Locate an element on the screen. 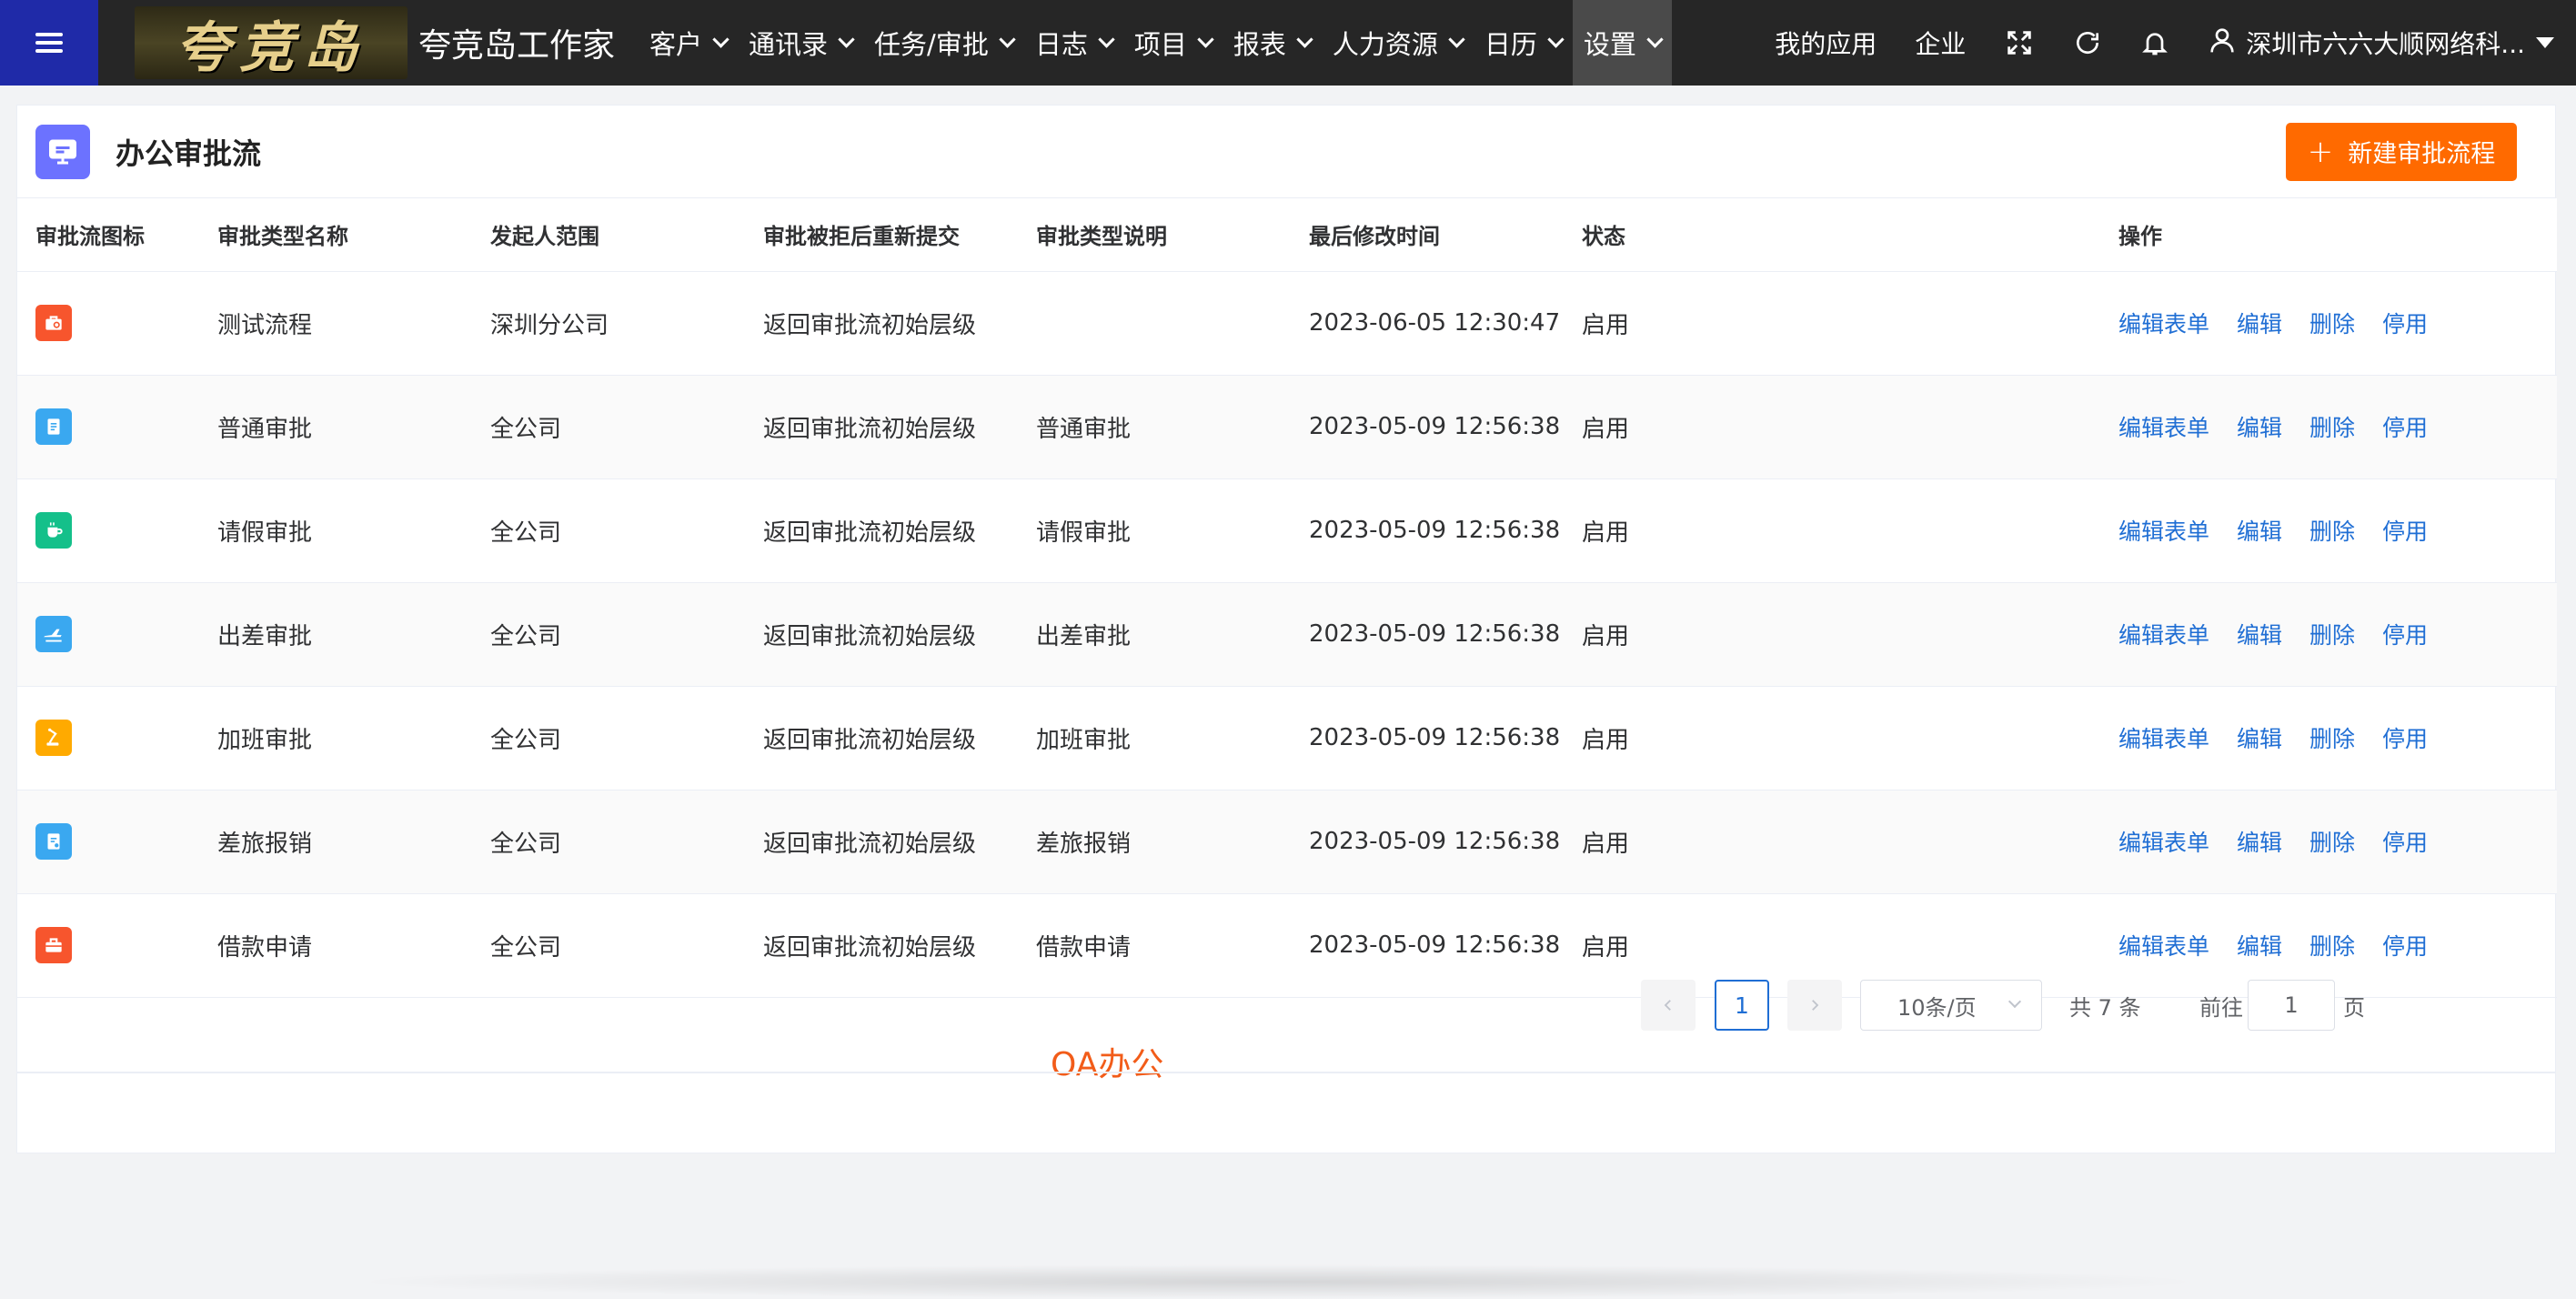 This screenshot has width=2576, height=1299. scope-cell: 全公司 is located at coordinates (608, 842).